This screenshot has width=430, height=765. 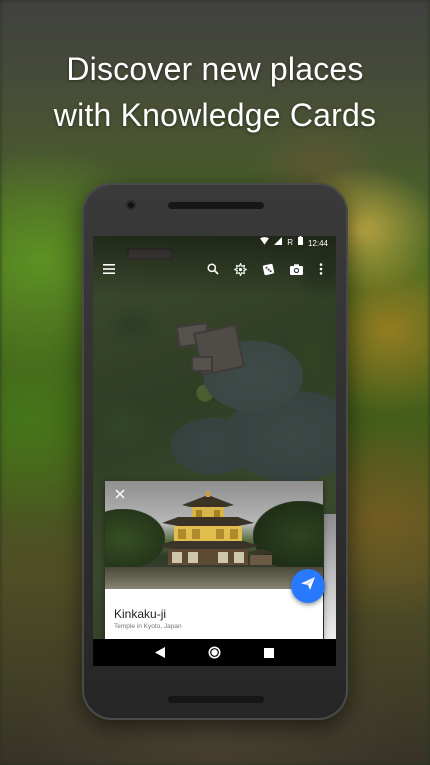 What do you see at coordinates (296, 269) in the screenshot?
I see `camera-icon` at bounding box center [296, 269].